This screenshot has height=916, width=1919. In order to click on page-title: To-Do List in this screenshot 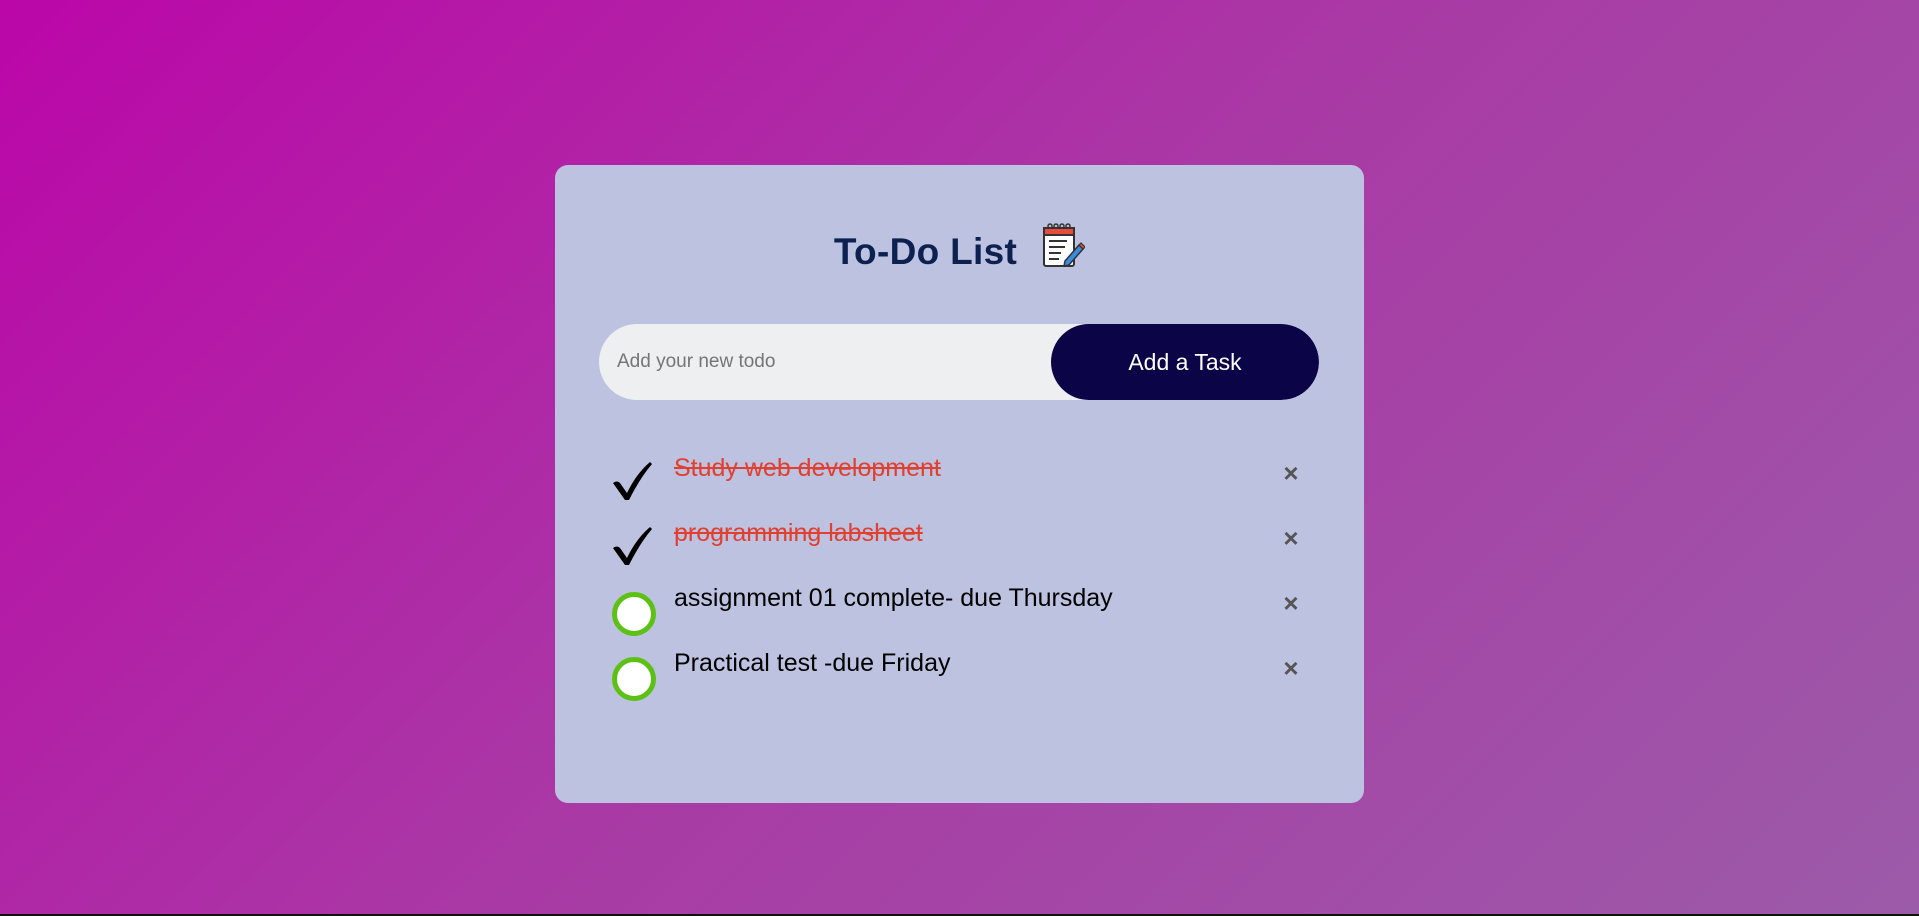, I will do `click(925, 251)`.